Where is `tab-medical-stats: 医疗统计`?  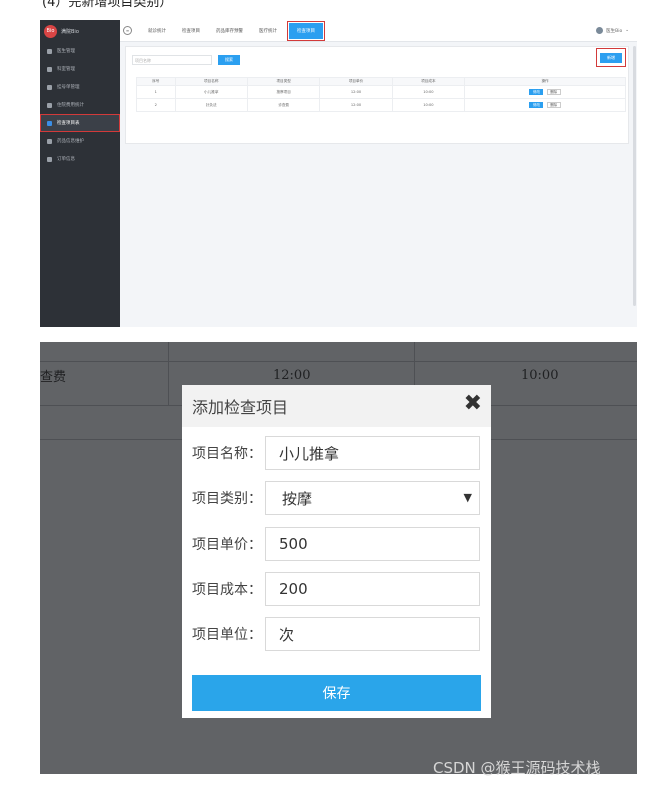
tab-medical-stats: 医疗统计 is located at coordinates (268, 31).